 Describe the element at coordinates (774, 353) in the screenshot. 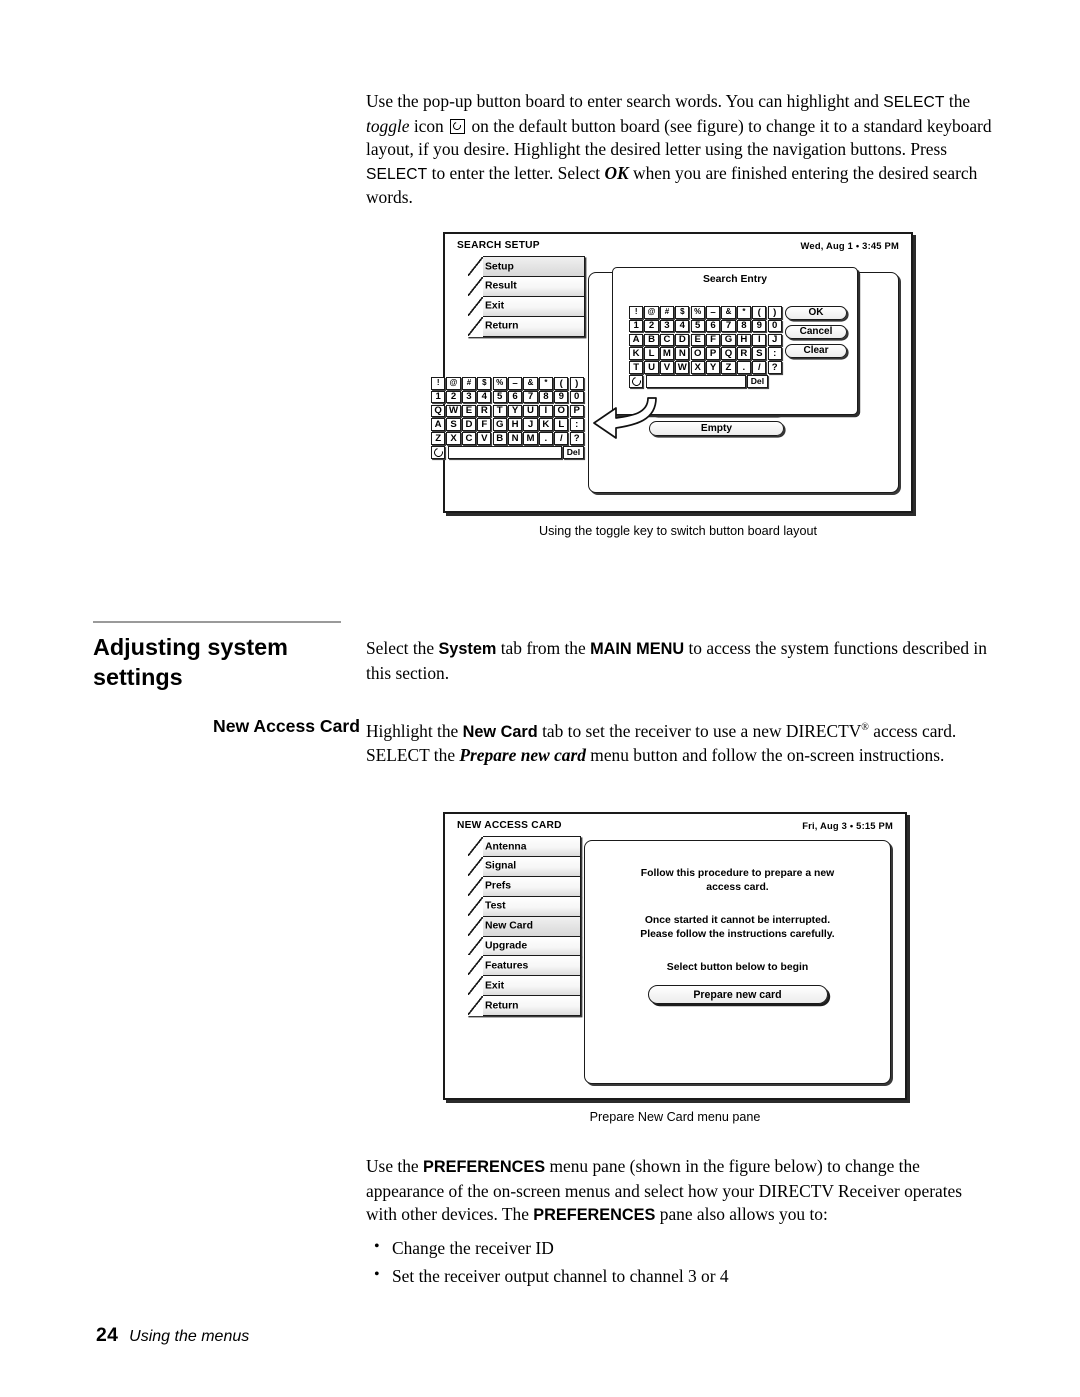

I see `alpha-key: :` at that location.